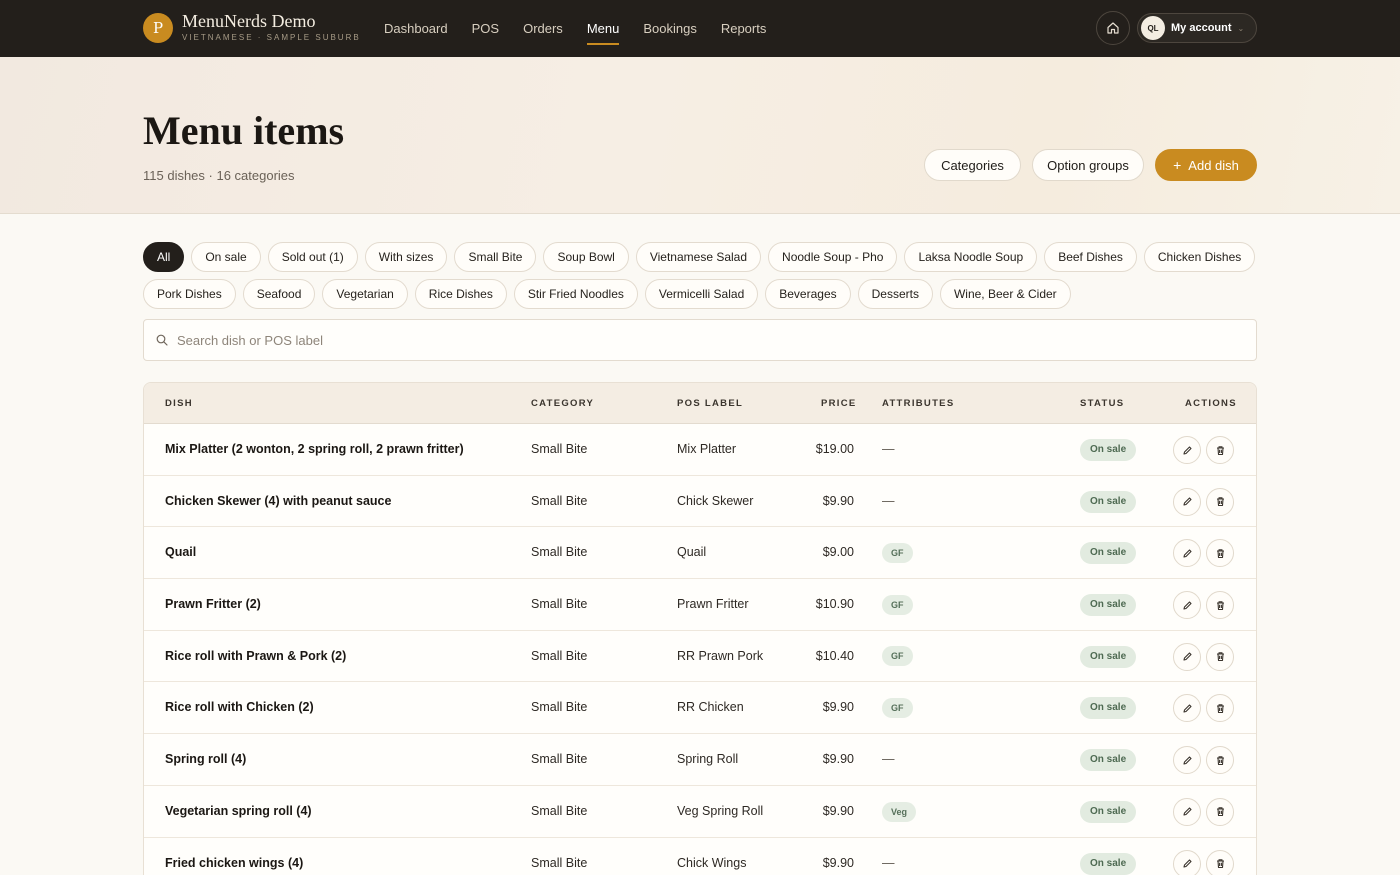  I want to click on chevron-down-icon: ⌄, so click(1241, 28).